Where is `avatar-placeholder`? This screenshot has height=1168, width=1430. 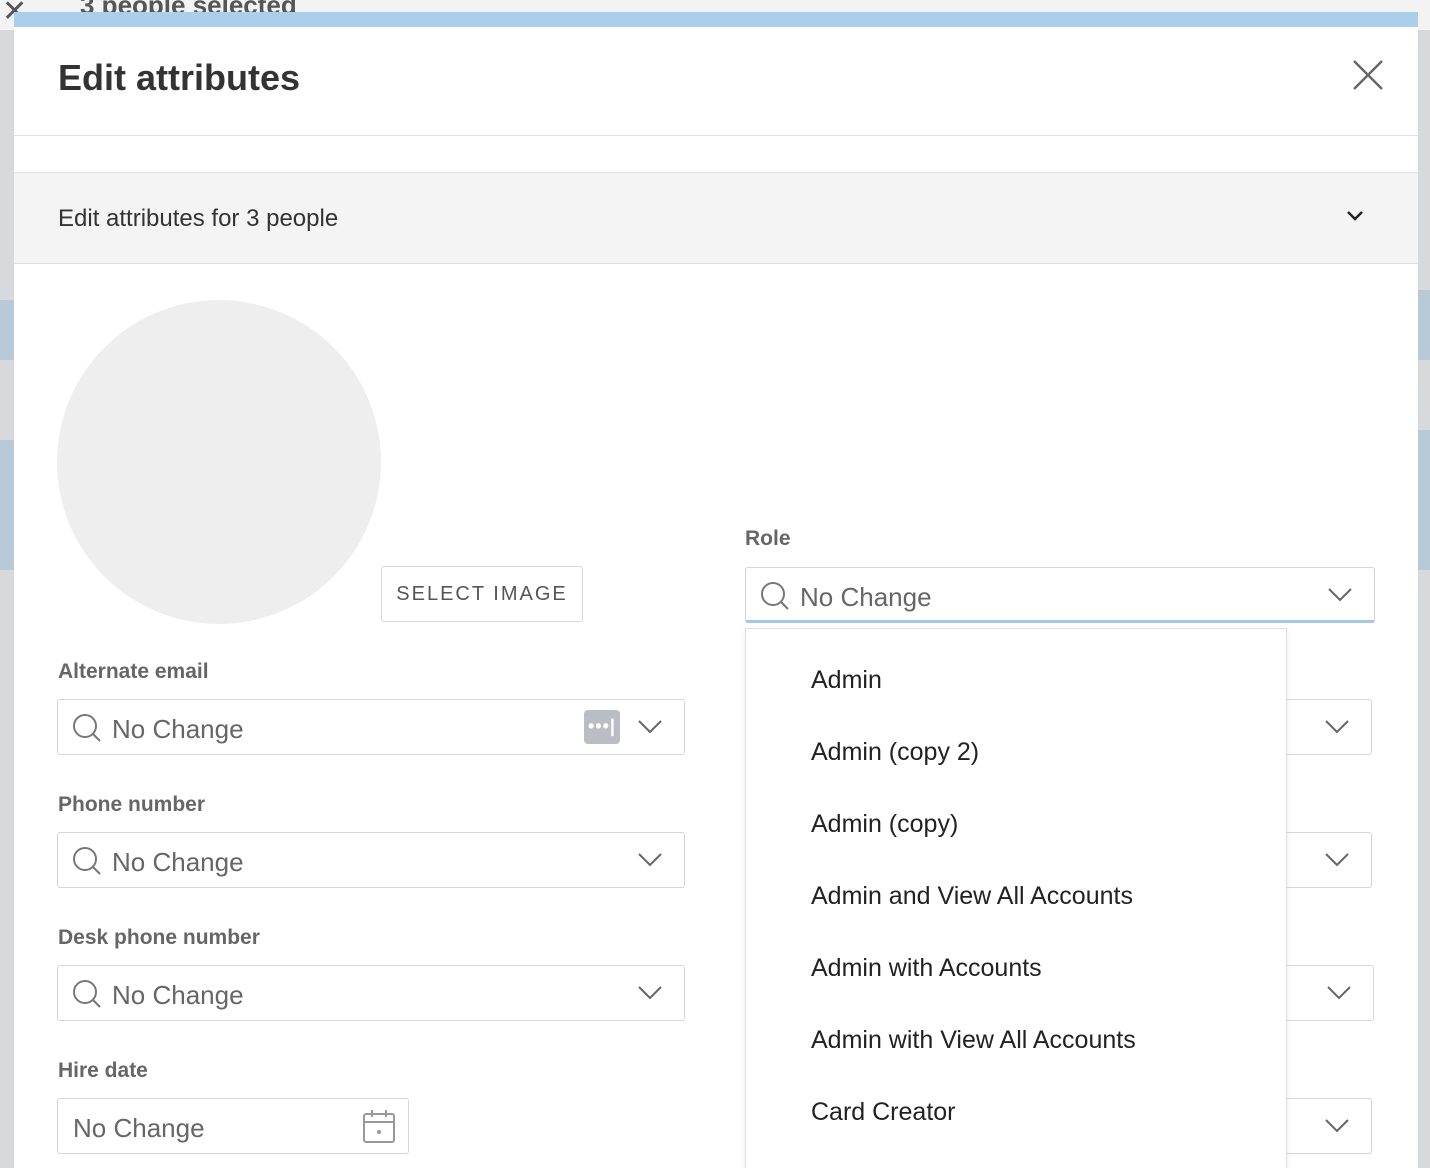
avatar-placeholder is located at coordinates (219, 462).